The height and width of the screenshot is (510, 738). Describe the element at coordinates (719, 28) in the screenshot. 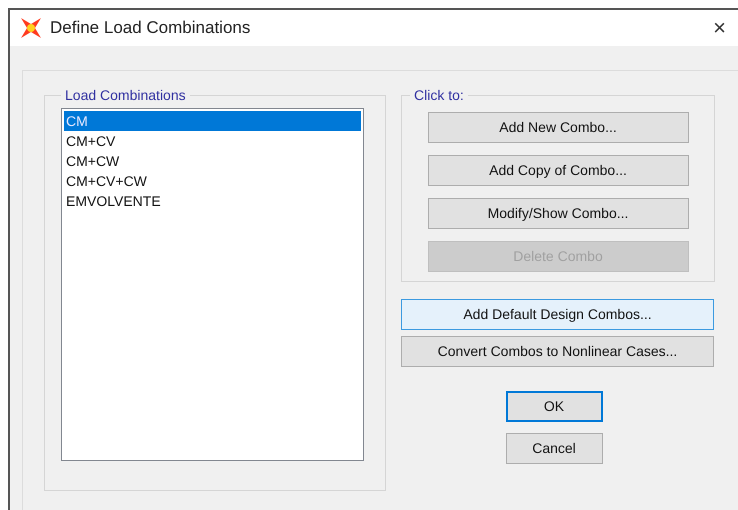

I see `close-button: ×` at that location.